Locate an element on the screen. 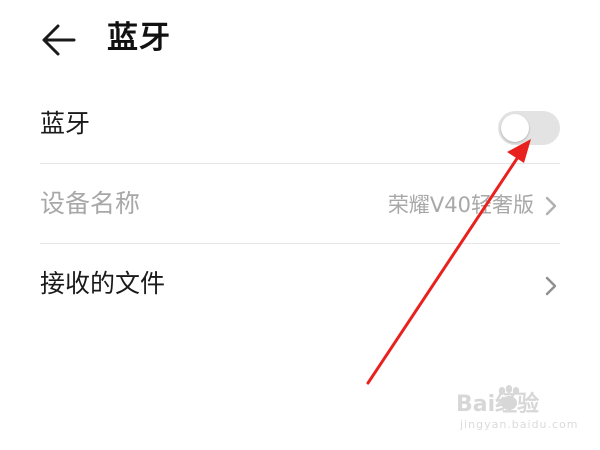 Image resolution: width=600 pixels, height=450 pixels. watermark: Bai经验 jingyan.baidu.com is located at coordinates (521, 412).